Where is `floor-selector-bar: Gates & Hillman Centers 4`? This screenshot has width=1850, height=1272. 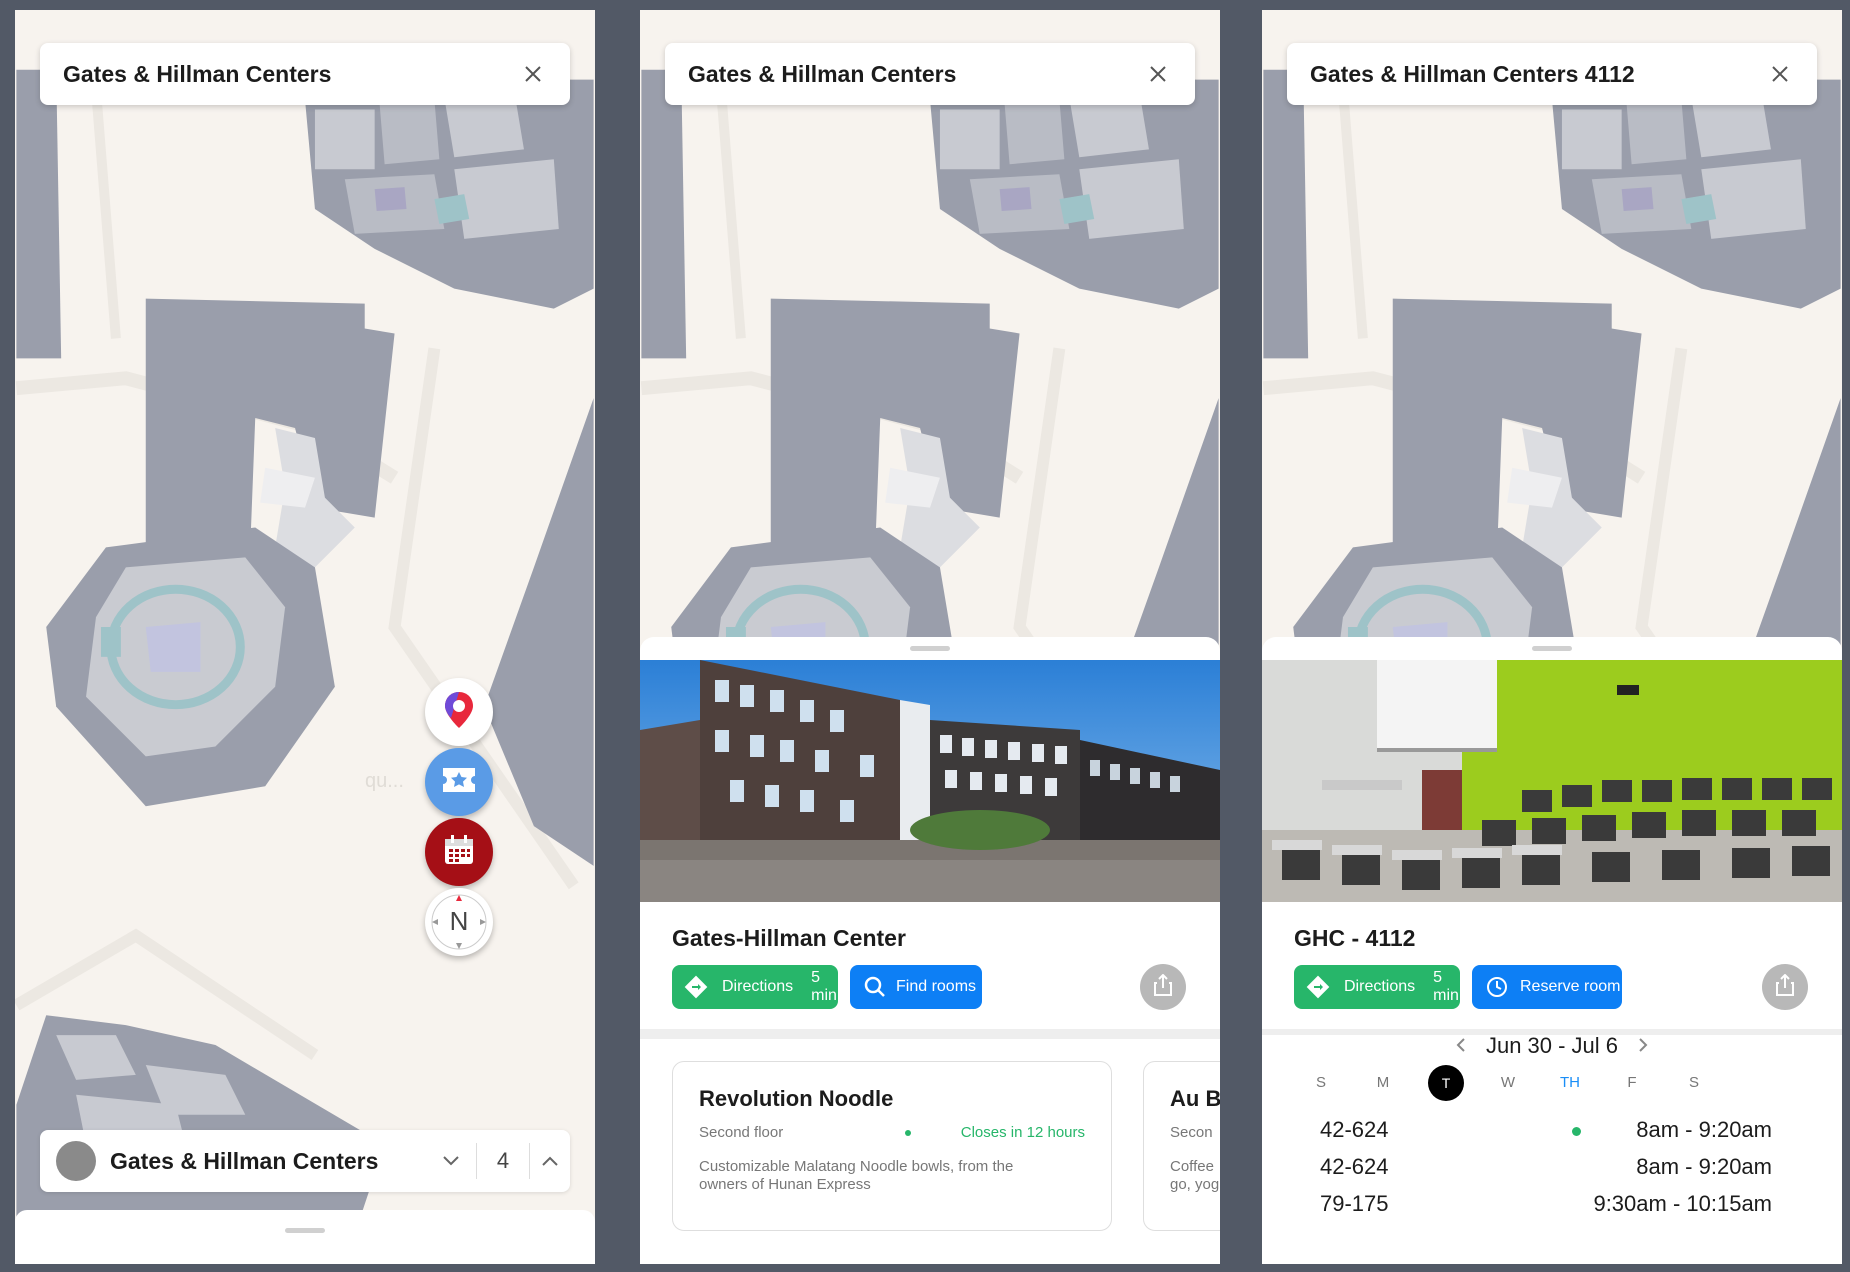
floor-selector-bar: Gates & Hillman Centers 4 is located at coordinates (305, 1161).